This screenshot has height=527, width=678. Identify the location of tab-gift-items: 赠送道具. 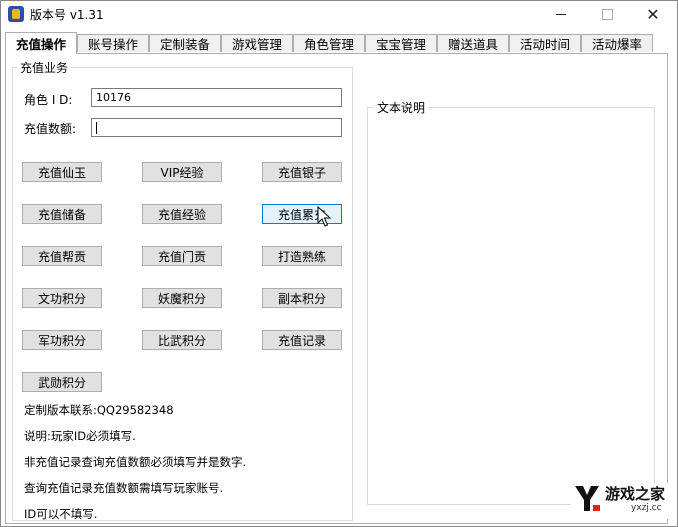
(473, 43).